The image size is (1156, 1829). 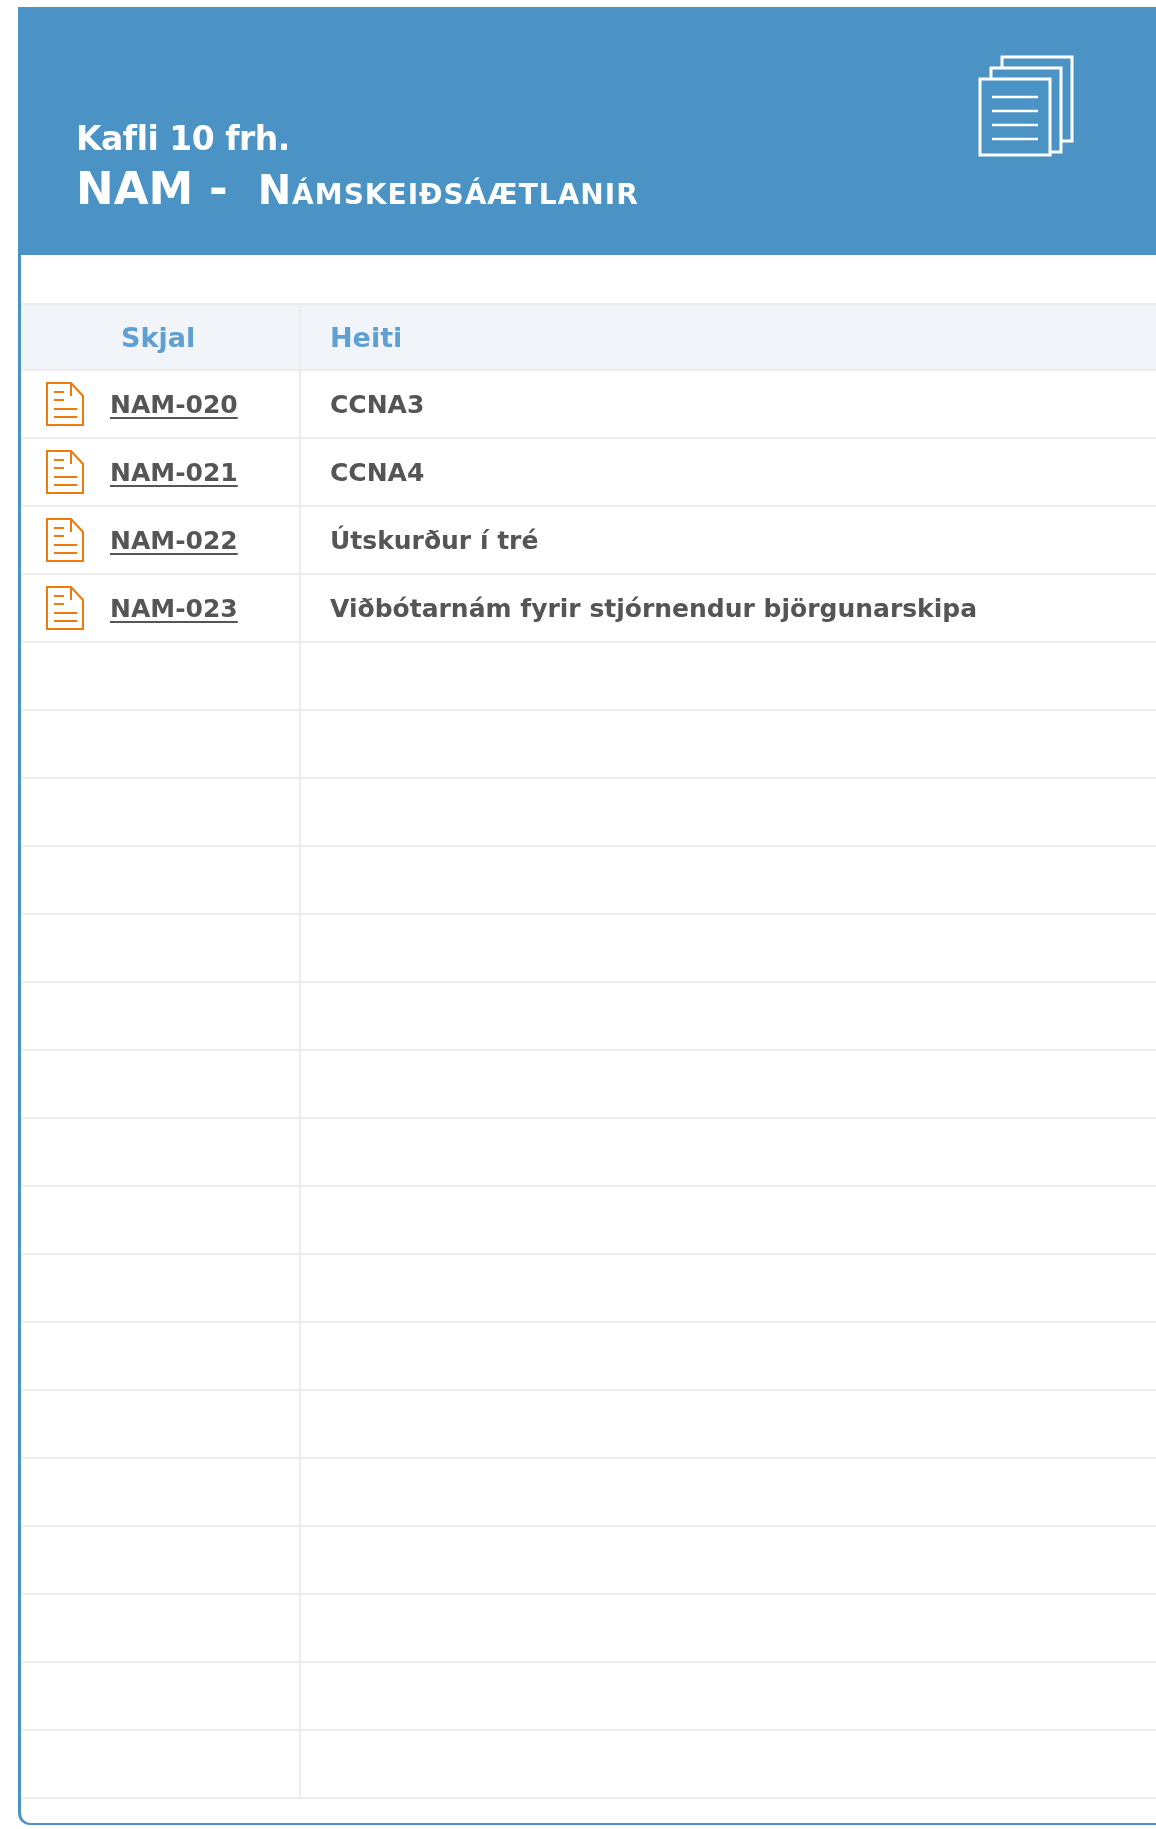 What do you see at coordinates (174, 540) in the screenshot?
I see `document-link: NAM-022` at bounding box center [174, 540].